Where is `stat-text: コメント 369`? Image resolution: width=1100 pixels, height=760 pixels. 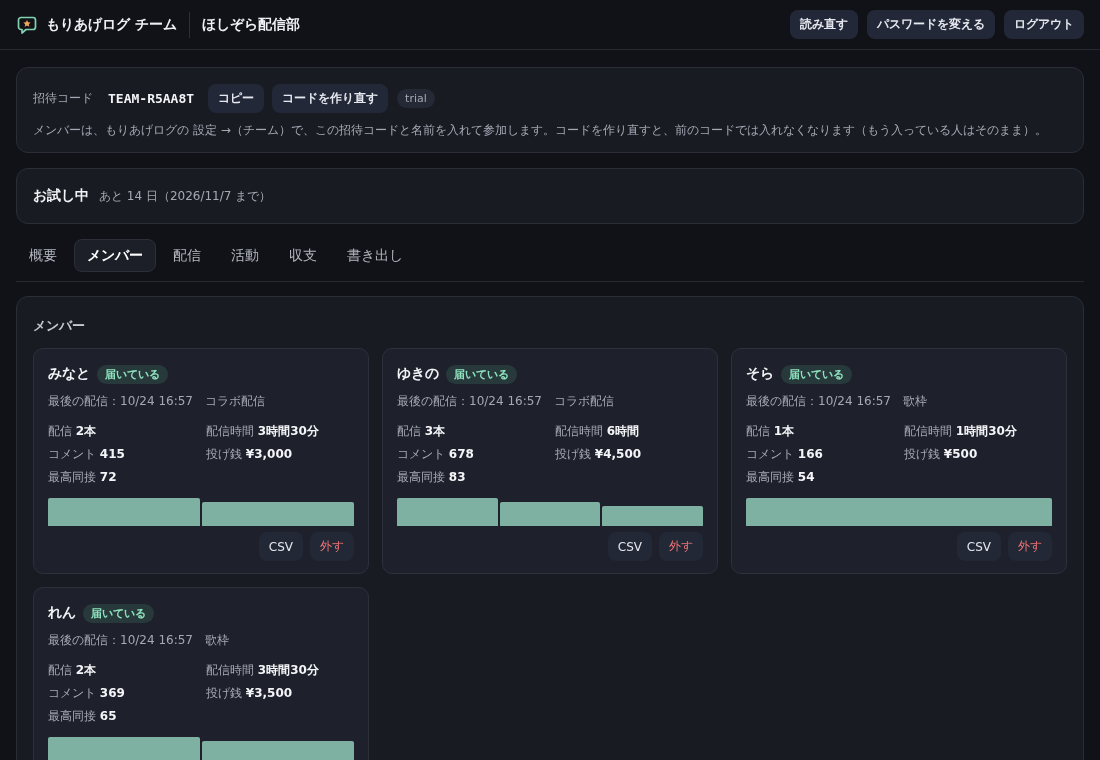
stat-text: コメント 369 is located at coordinates (87, 693).